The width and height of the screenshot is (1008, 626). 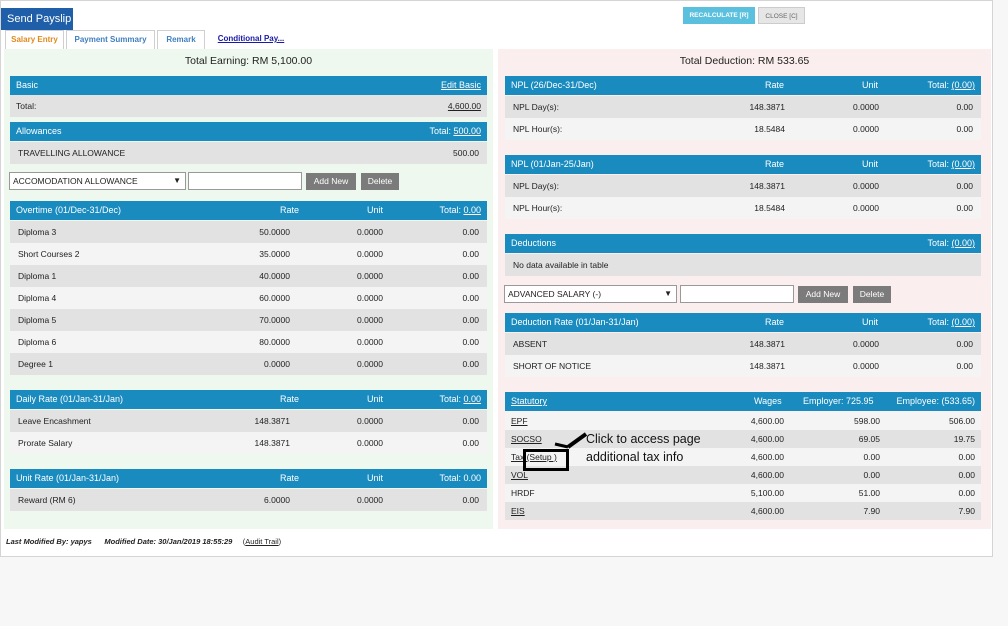 What do you see at coordinates (472, 210) in the screenshot?
I see `overtime-total-value: 0.00` at bounding box center [472, 210].